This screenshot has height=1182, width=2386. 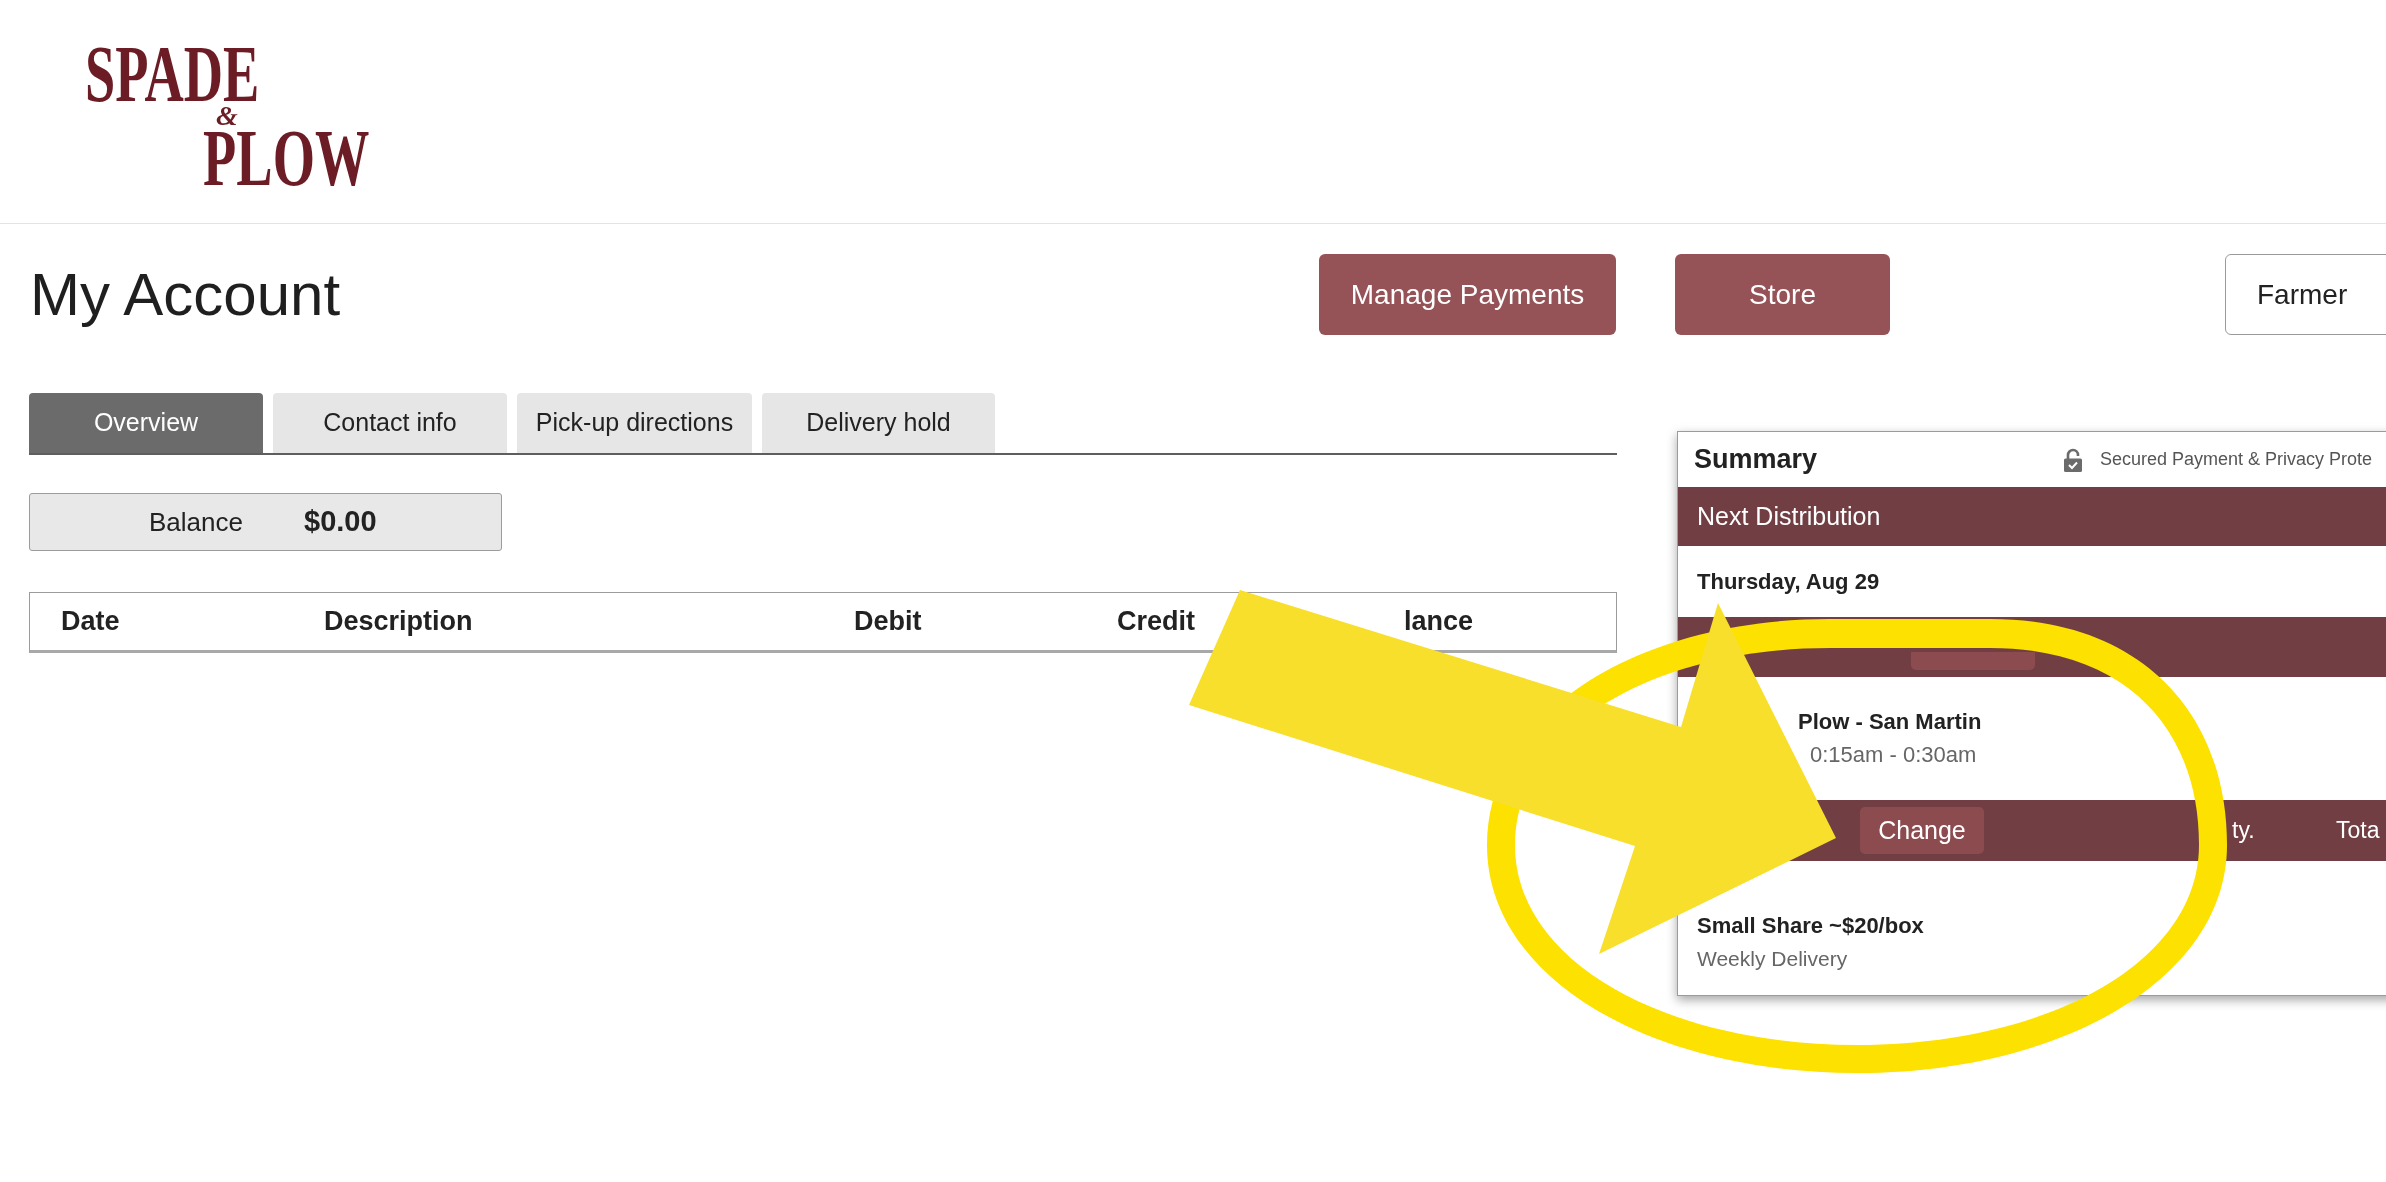 I want to click on item-frequency: Weekly Delivery, so click(x=1772, y=958).